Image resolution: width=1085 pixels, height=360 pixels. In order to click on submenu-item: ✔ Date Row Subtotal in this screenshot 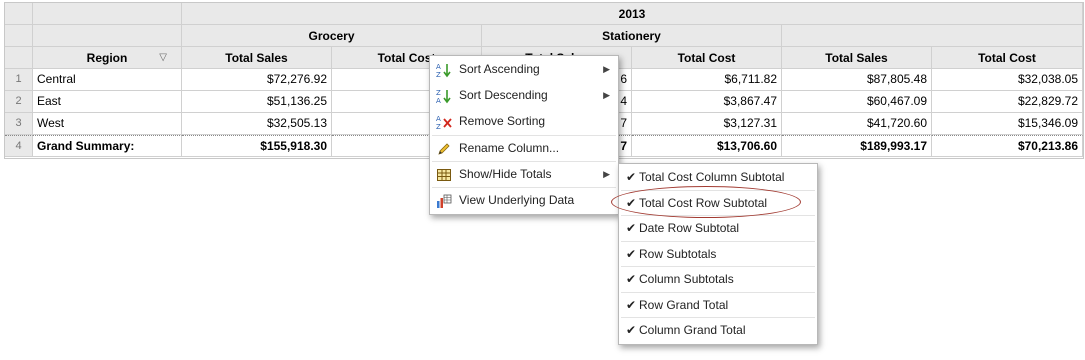, I will do `click(718, 228)`.